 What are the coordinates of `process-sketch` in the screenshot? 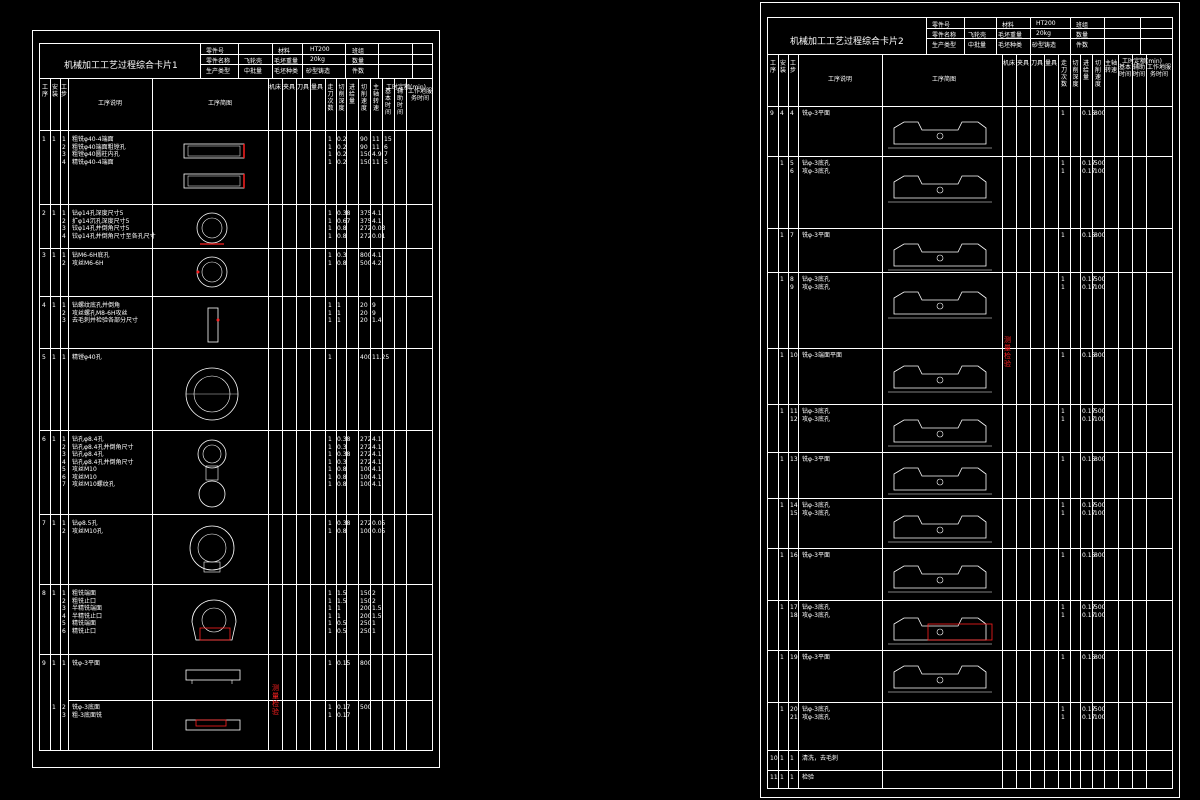 It's located at (940, 481).